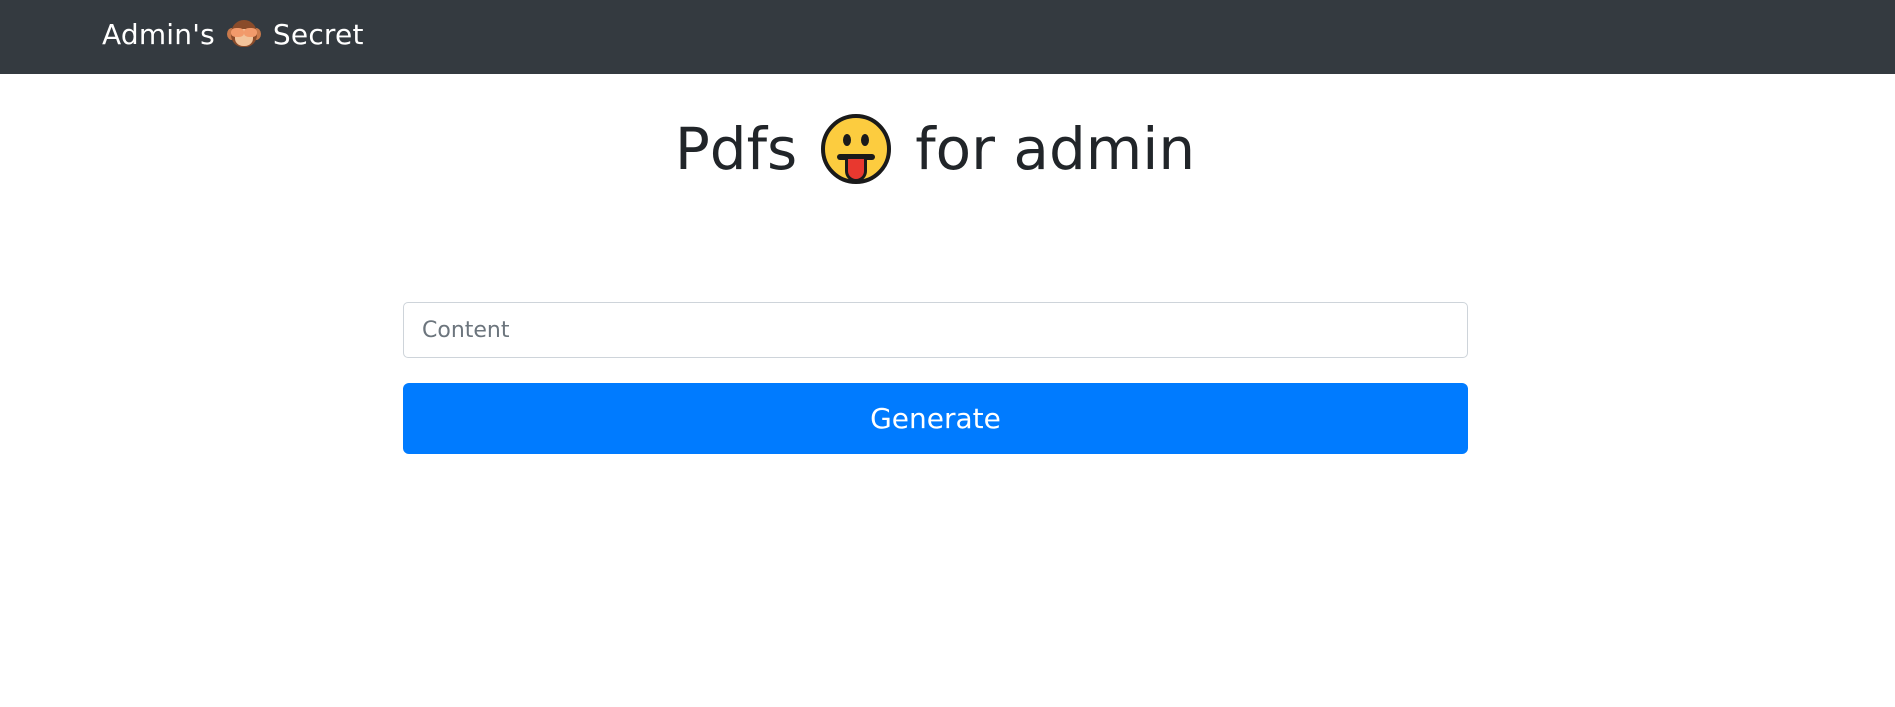 The width and height of the screenshot is (1895, 707). I want to click on page-title-before: Pdfs, so click(736, 149).